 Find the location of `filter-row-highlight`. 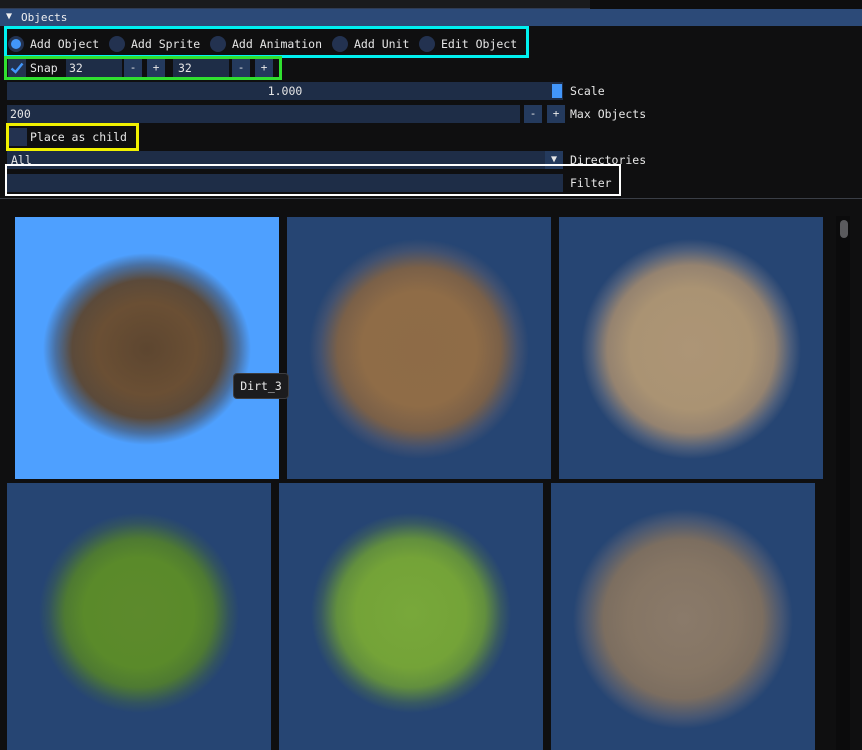

filter-row-highlight is located at coordinates (313, 180).